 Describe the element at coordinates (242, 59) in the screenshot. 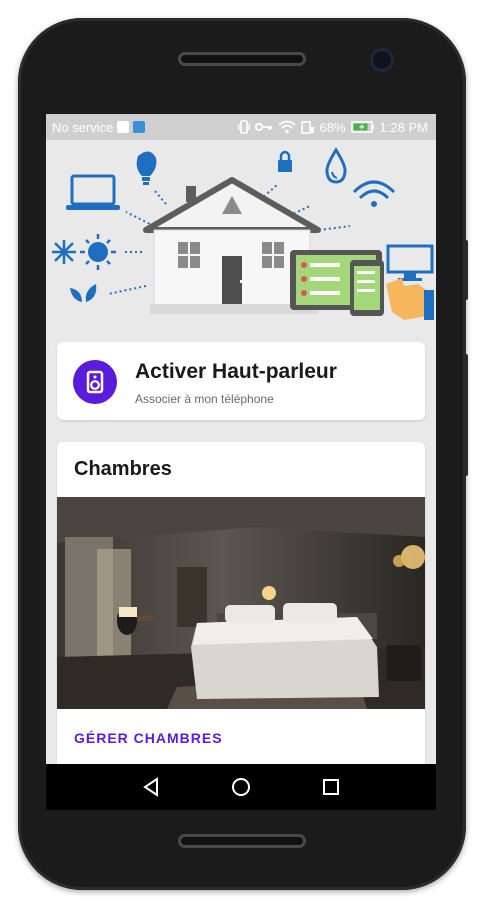

I see `earpiece-speaker` at that location.